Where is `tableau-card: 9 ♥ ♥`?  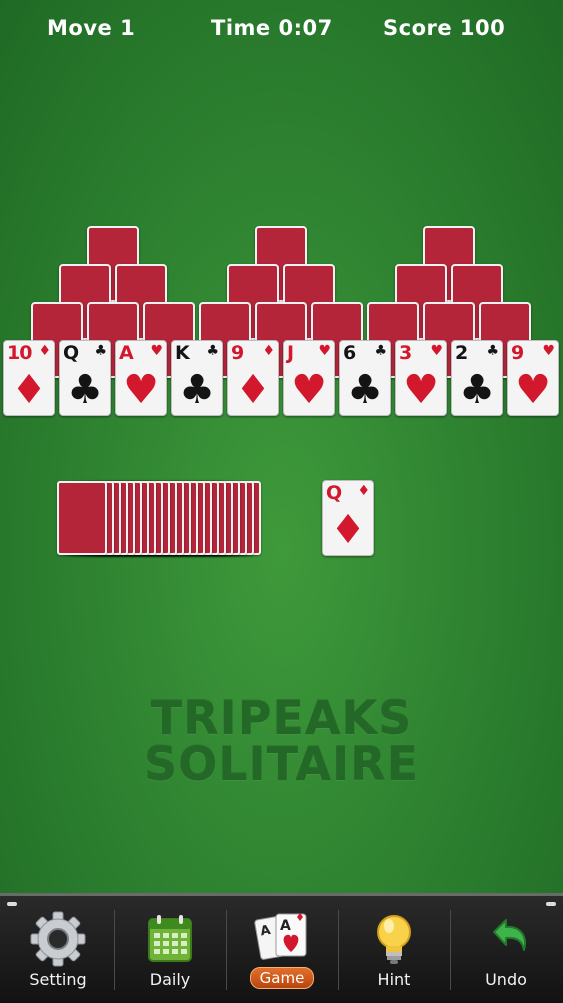
tableau-card: 9 ♥ ♥ is located at coordinates (533, 378).